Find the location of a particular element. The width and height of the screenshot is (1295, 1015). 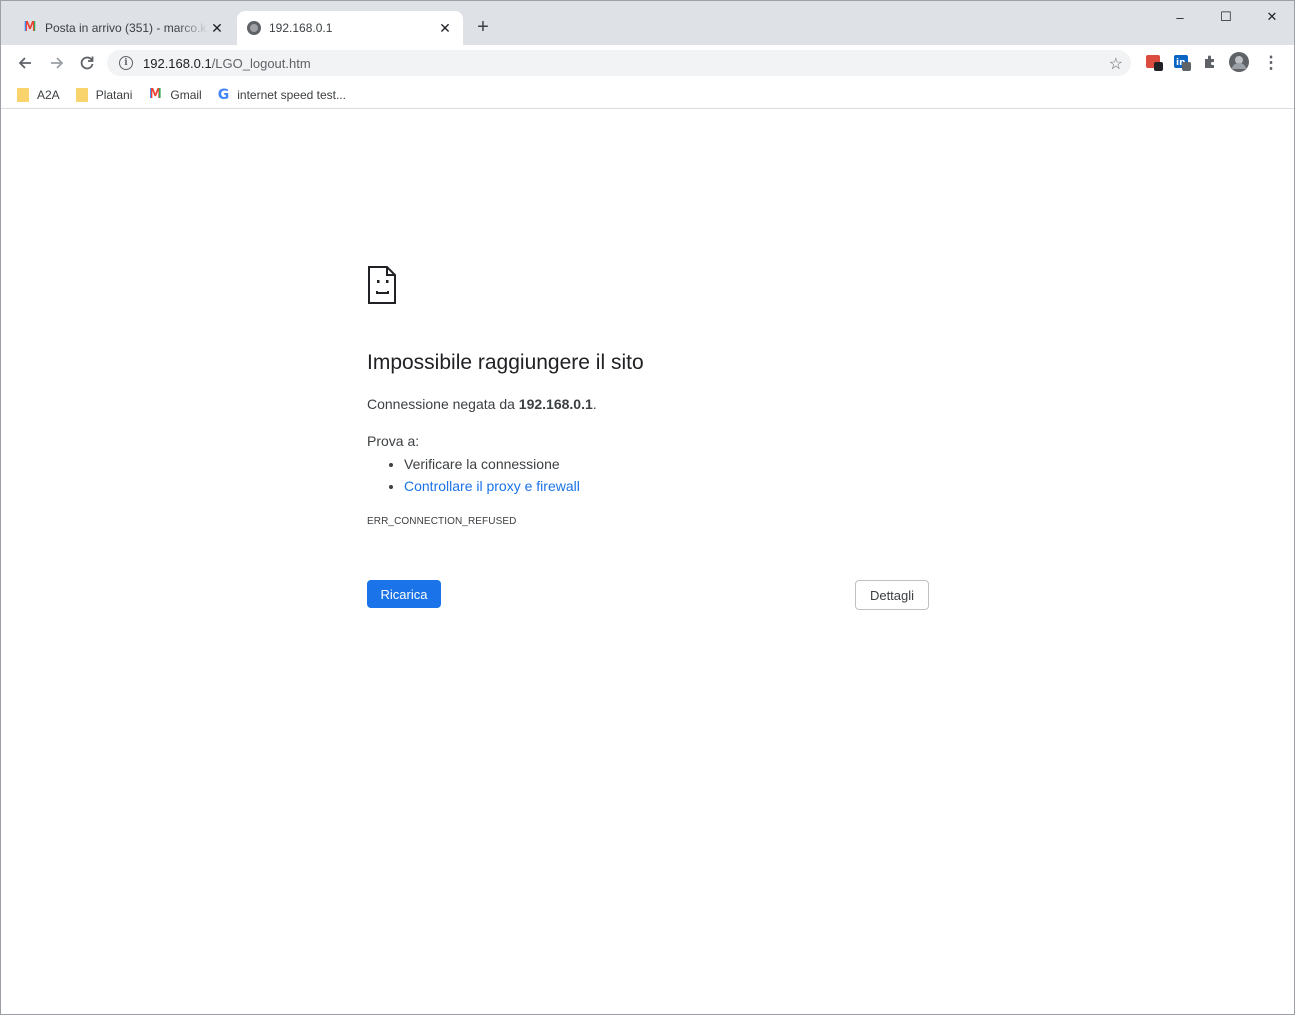

reload-icon is located at coordinates (87, 63).